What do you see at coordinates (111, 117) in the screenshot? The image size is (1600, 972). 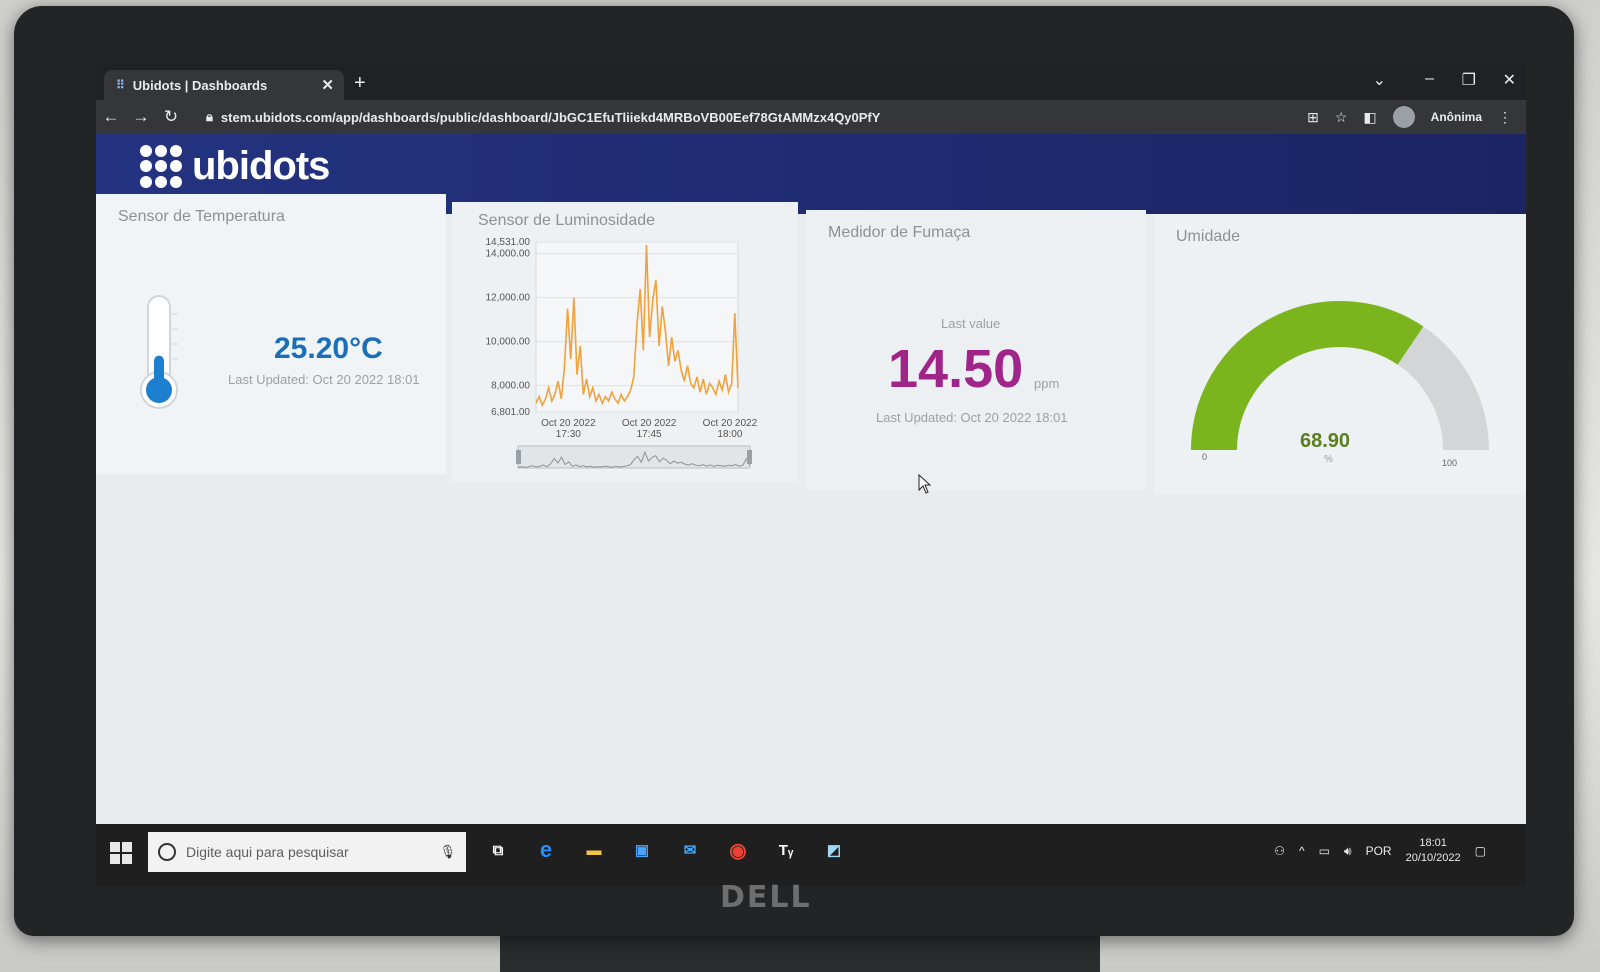 I see `back-arrow-icon: ←` at bounding box center [111, 117].